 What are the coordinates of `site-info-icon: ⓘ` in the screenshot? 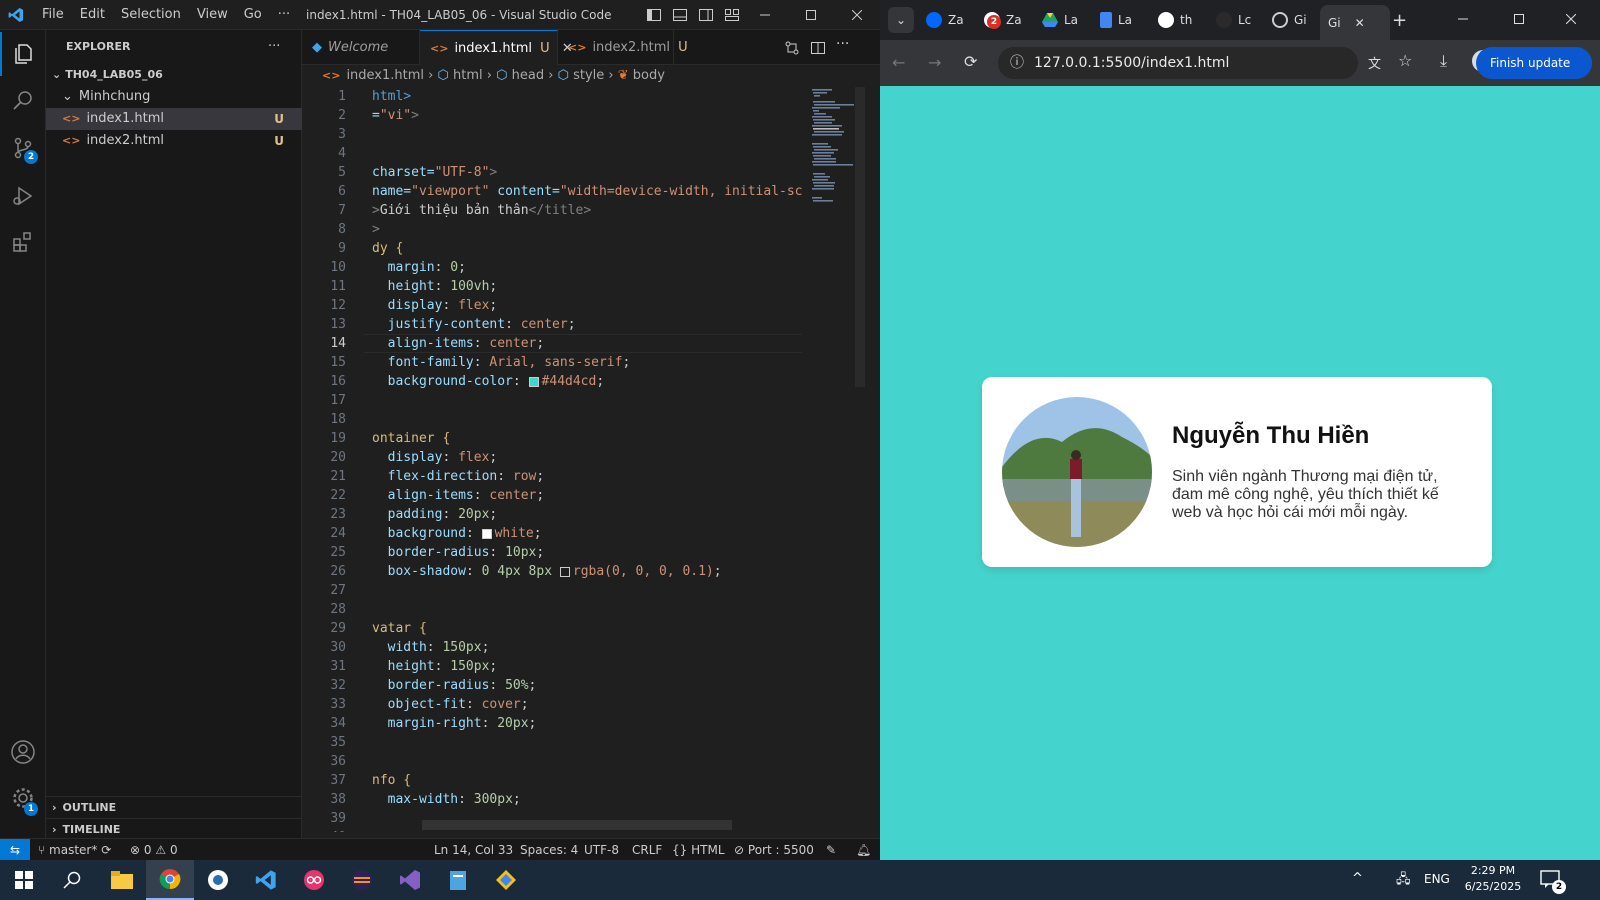 It's located at (1017, 63).